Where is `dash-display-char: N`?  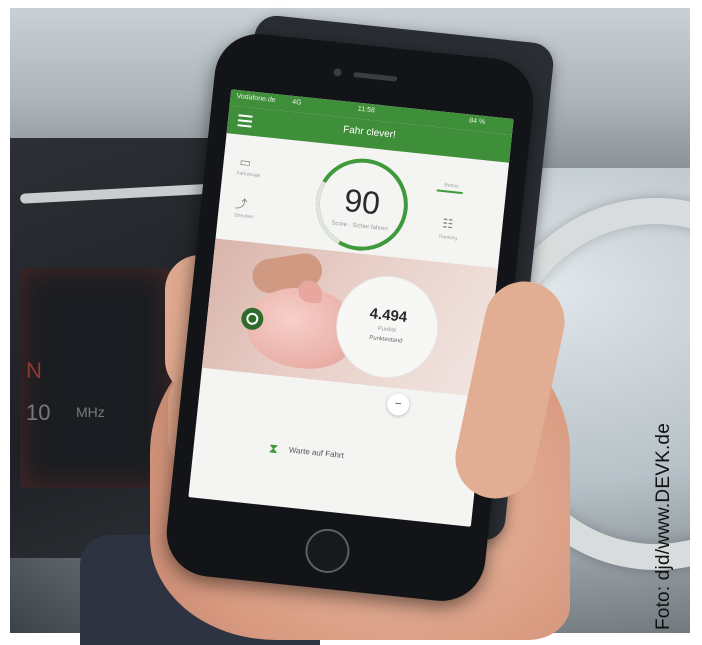 dash-display-char: N is located at coordinates (34, 370).